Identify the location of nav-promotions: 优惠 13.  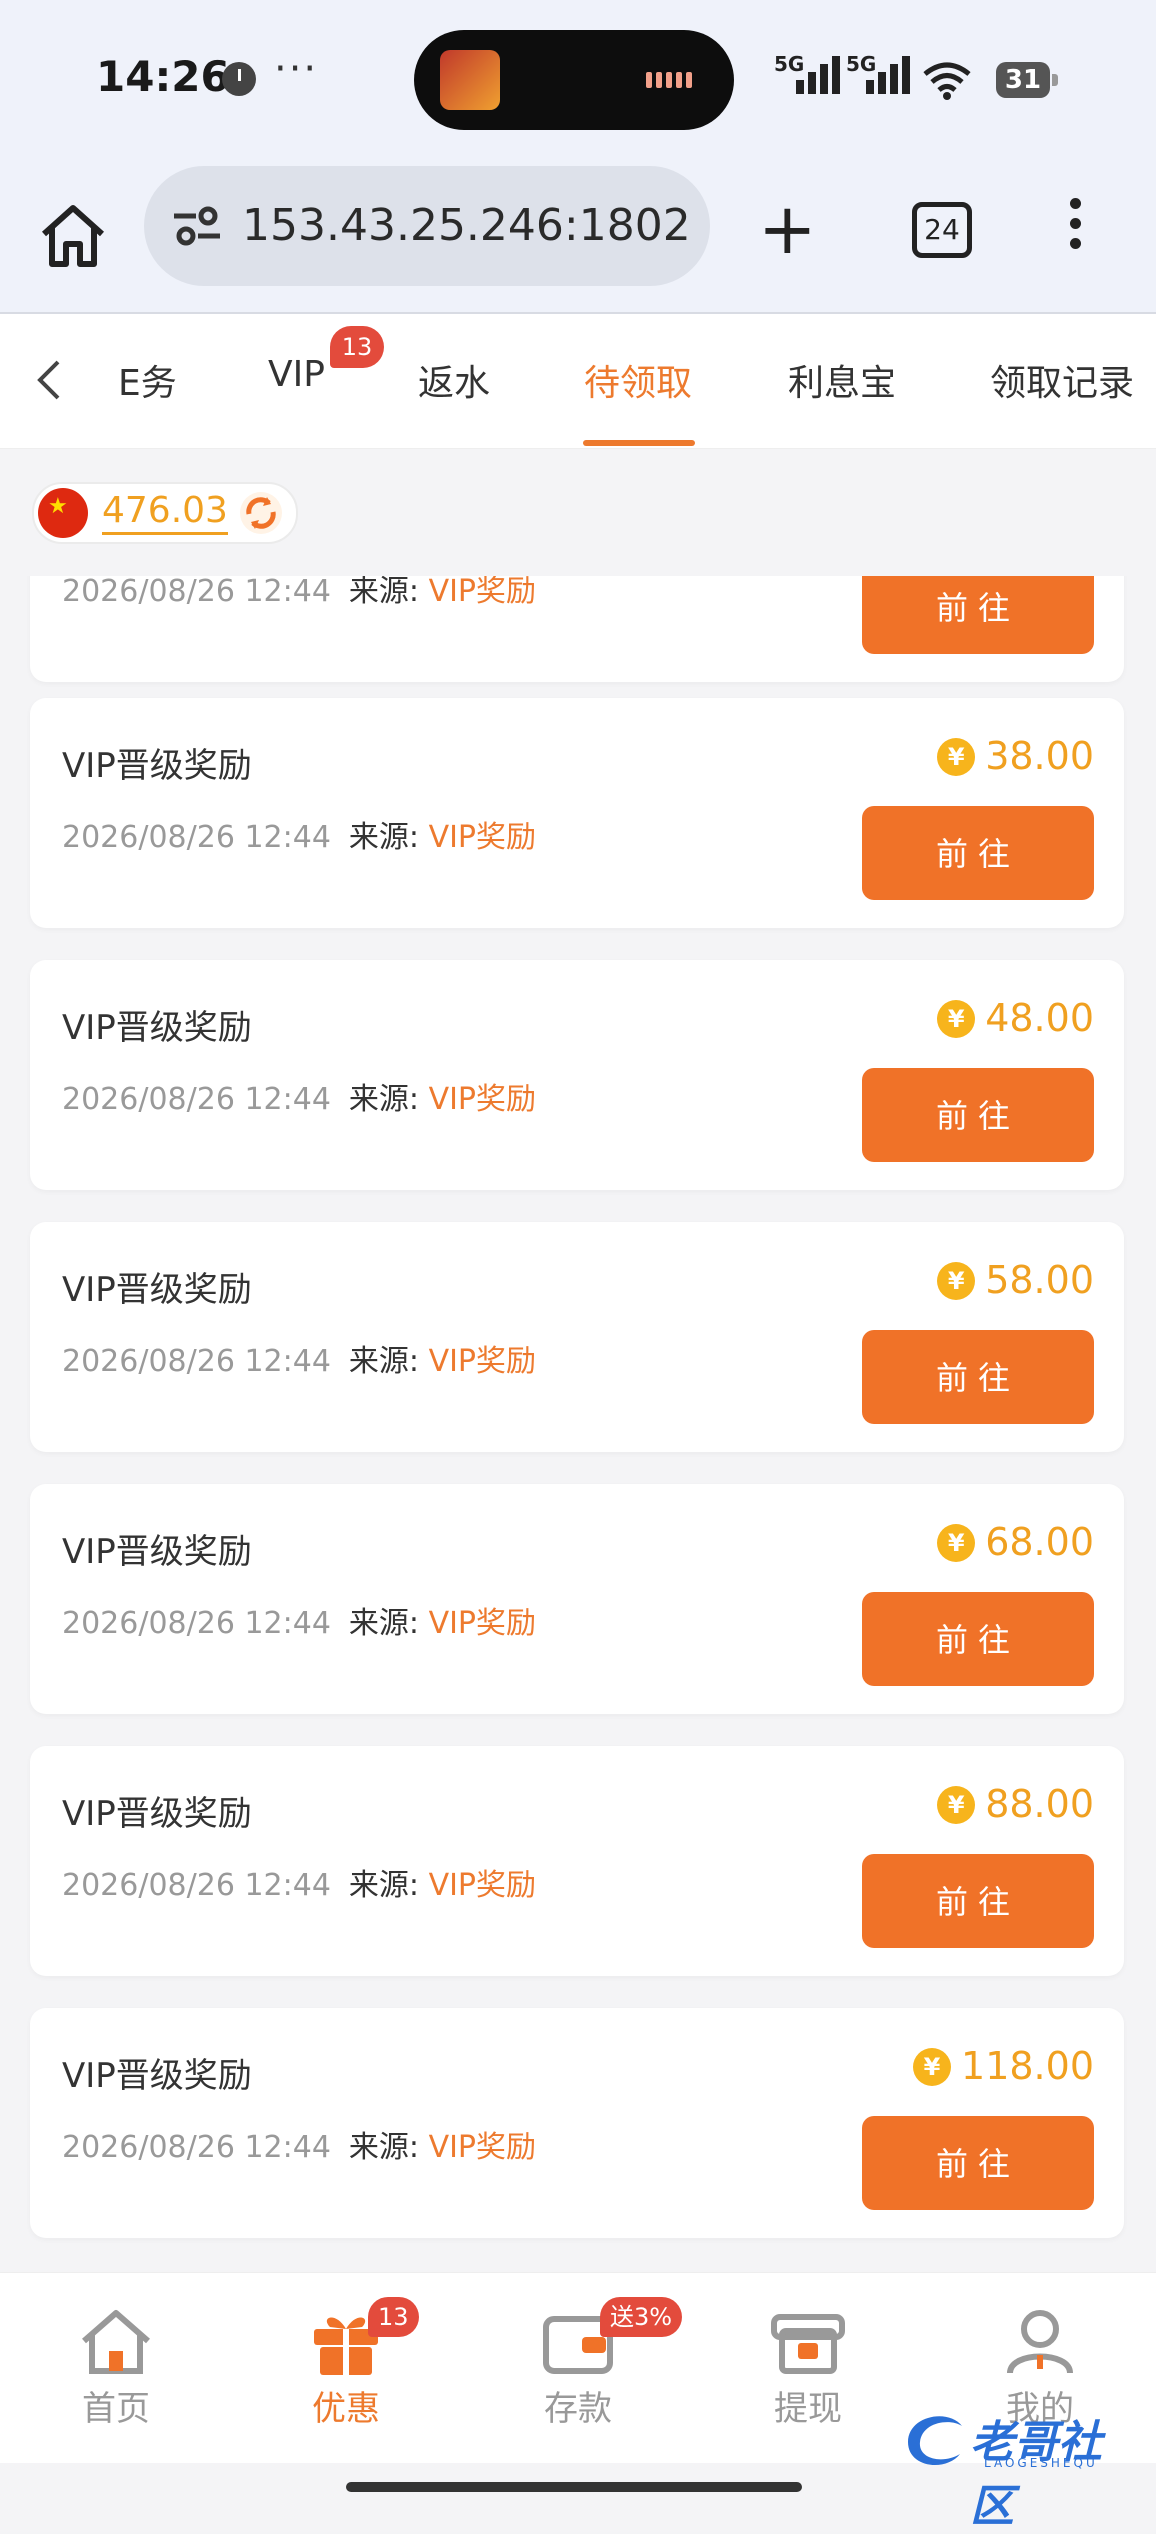
(347, 2363).